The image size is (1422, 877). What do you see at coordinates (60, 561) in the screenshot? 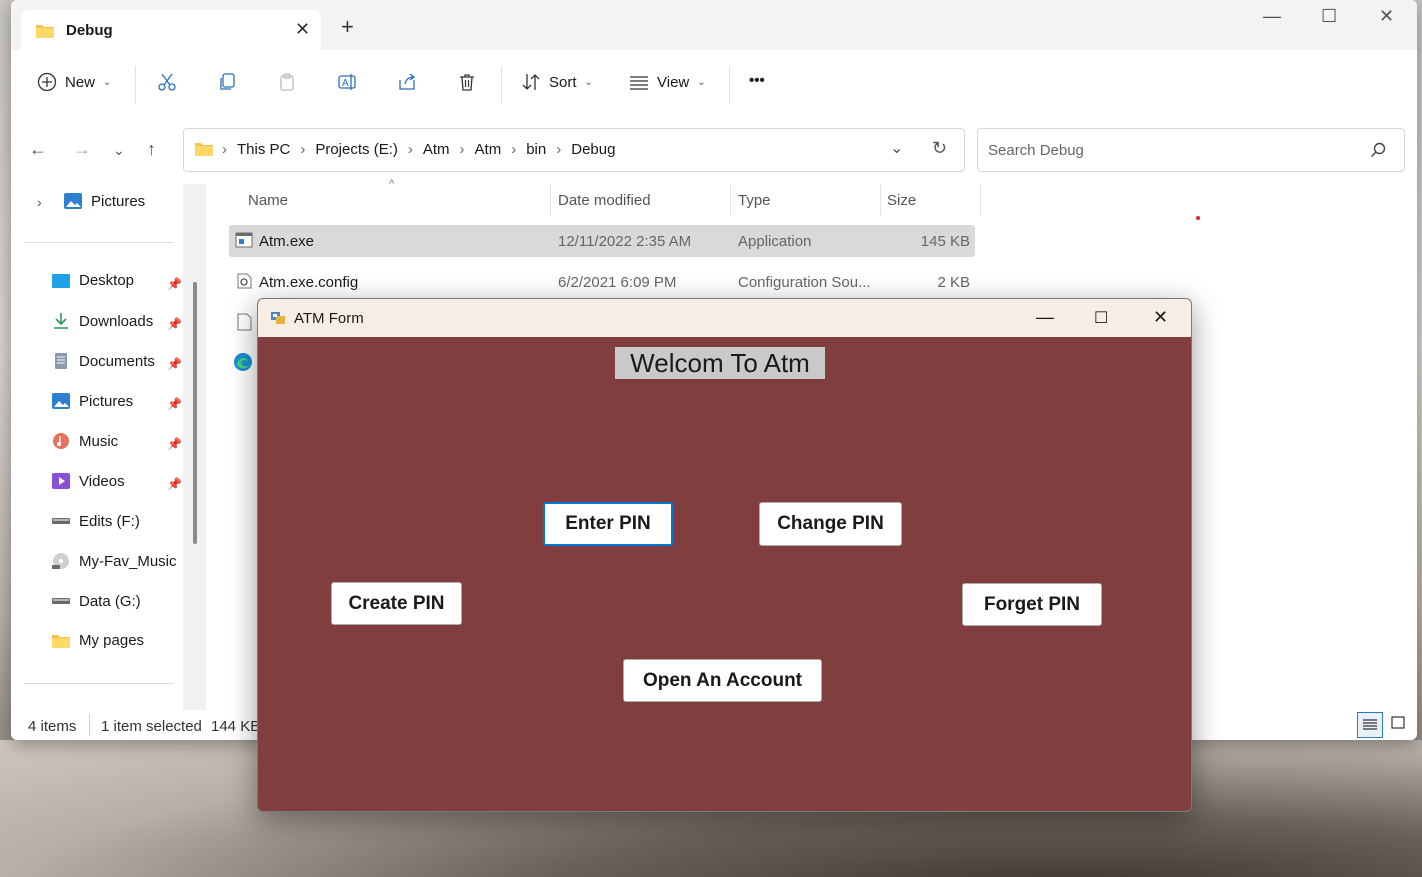
I see `cd-drive-icon` at bounding box center [60, 561].